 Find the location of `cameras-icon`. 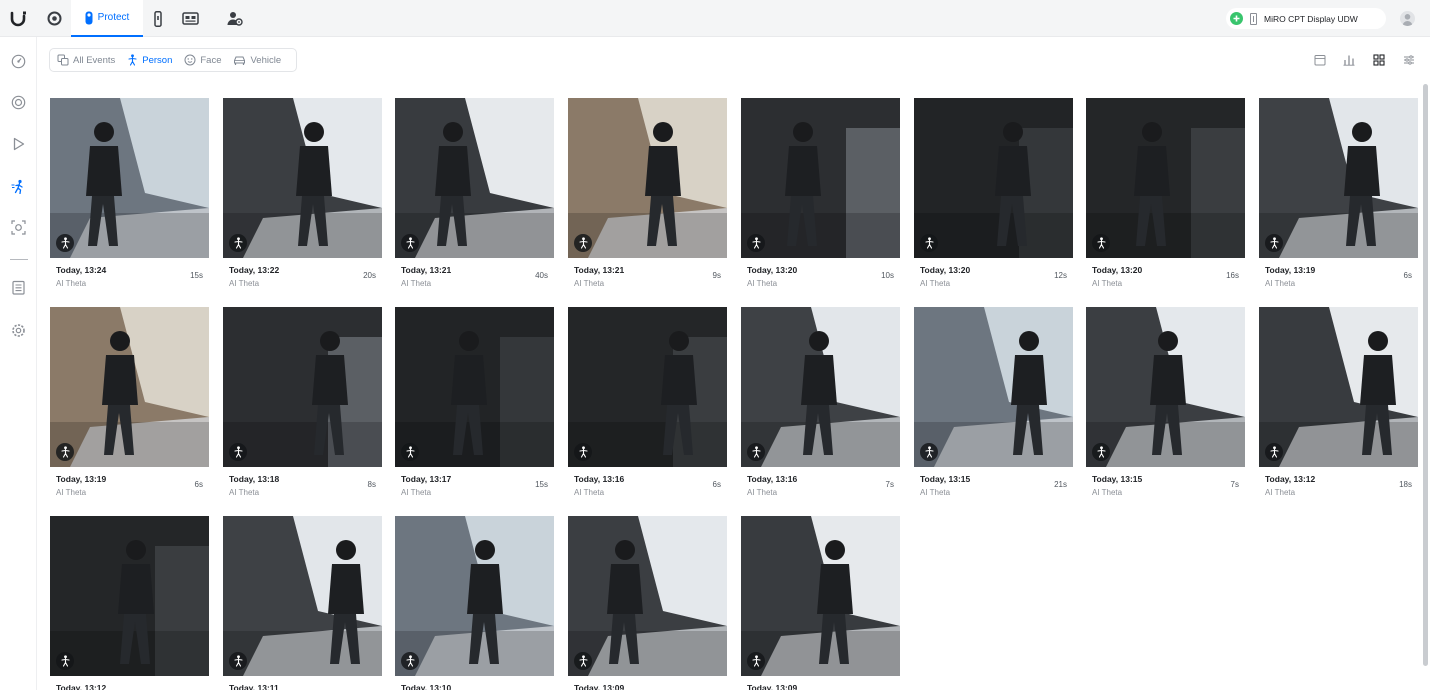

cameras-icon is located at coordinates (18, 102).